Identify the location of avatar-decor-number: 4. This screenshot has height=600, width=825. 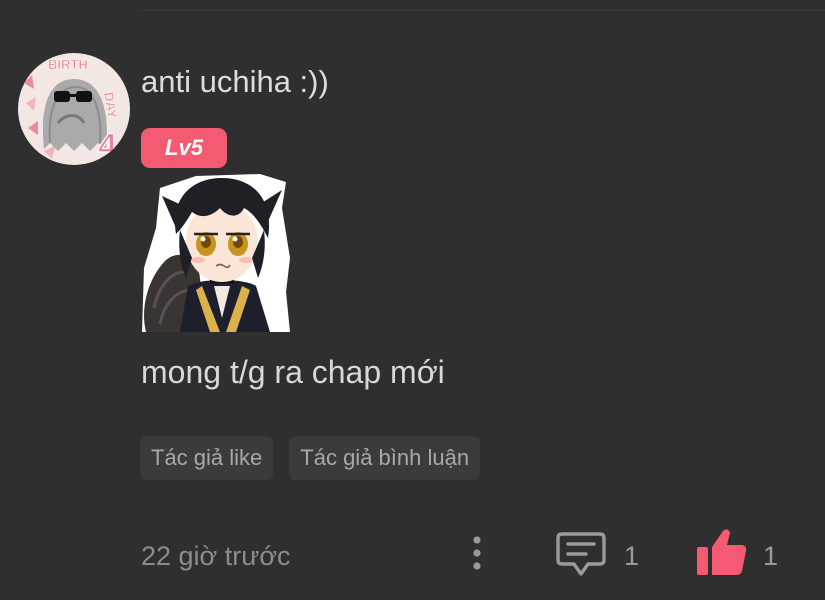
(107, 146).